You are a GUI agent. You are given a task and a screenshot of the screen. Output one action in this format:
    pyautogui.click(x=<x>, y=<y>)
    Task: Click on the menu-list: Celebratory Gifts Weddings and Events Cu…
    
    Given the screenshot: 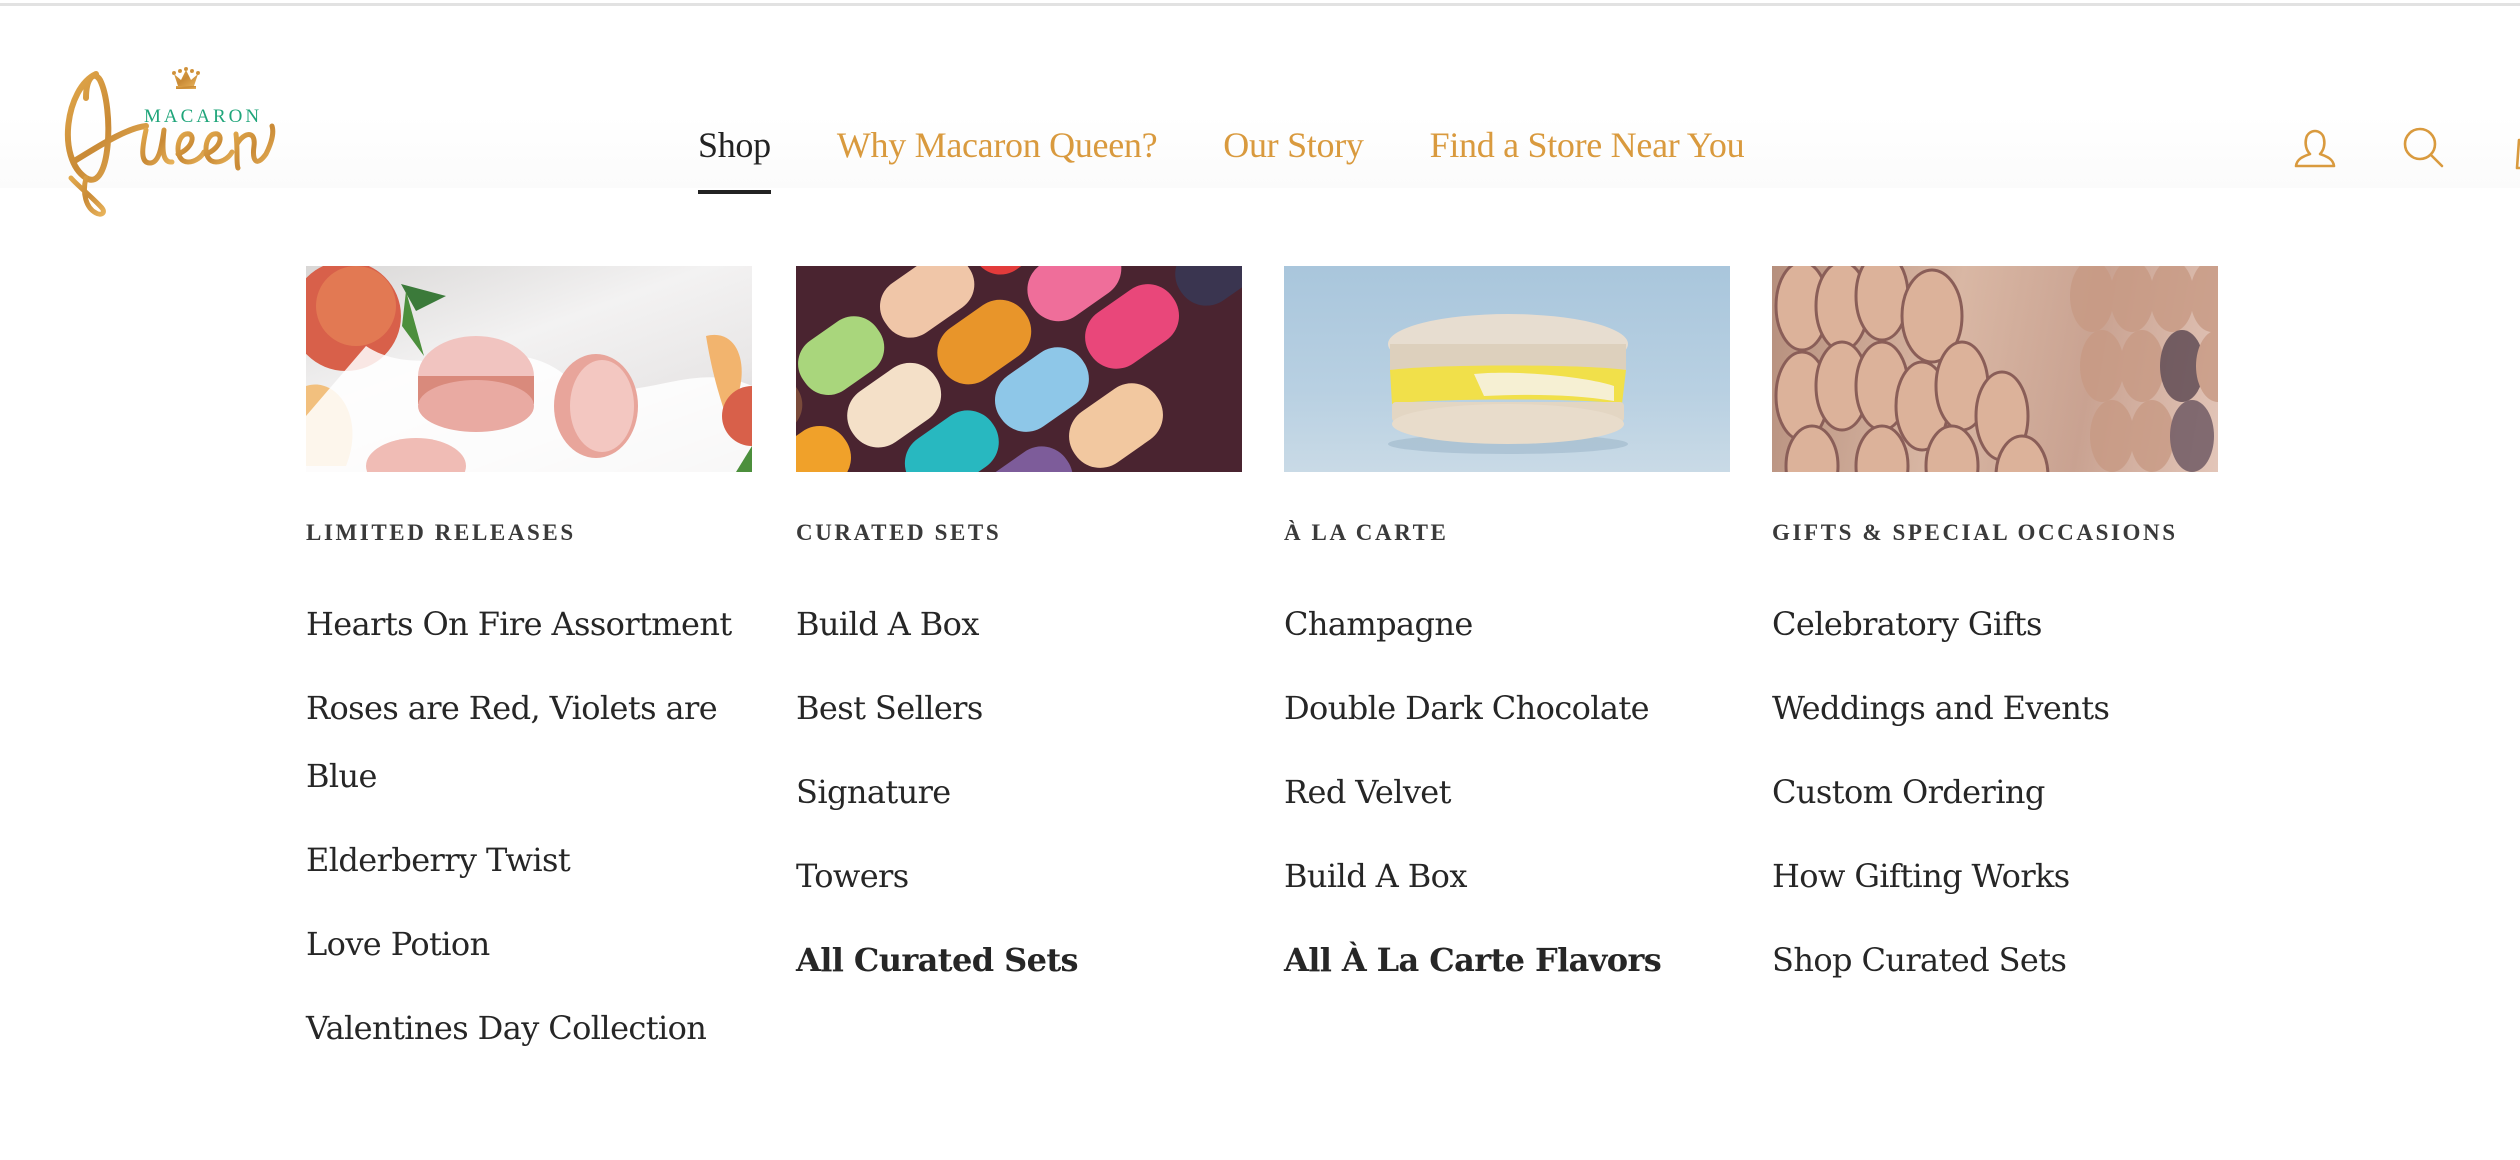 What is the action you would take?
    pyautogui.click(x=1995, y=792)
    